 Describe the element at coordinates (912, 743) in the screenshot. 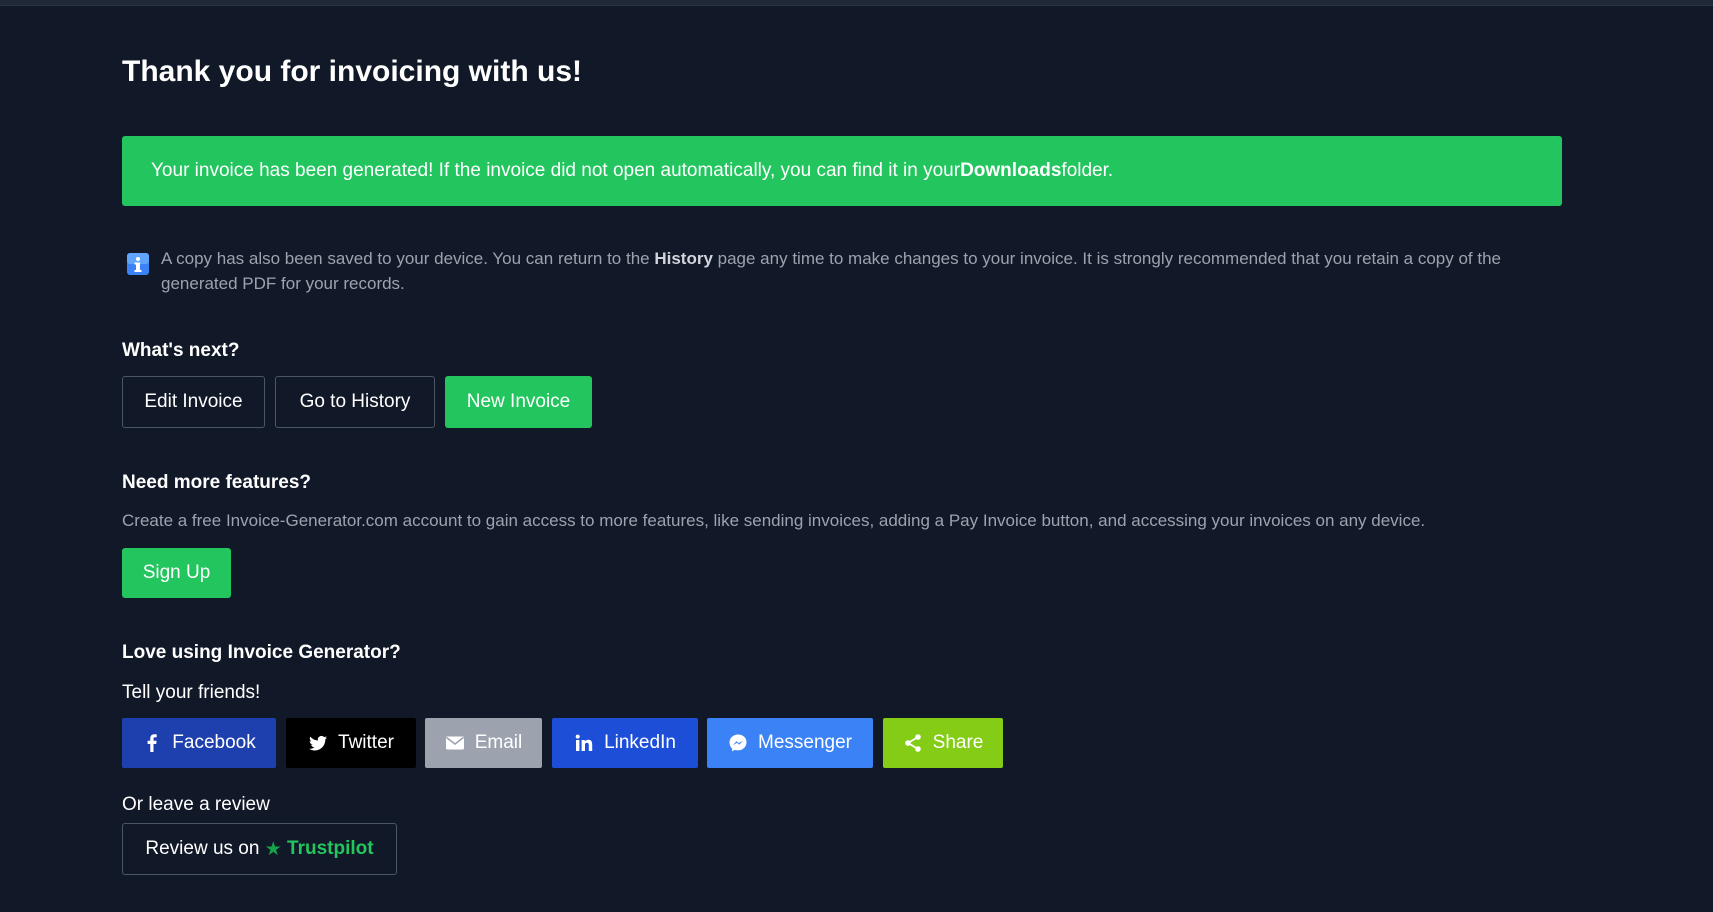

I see `share-icon` at that location.